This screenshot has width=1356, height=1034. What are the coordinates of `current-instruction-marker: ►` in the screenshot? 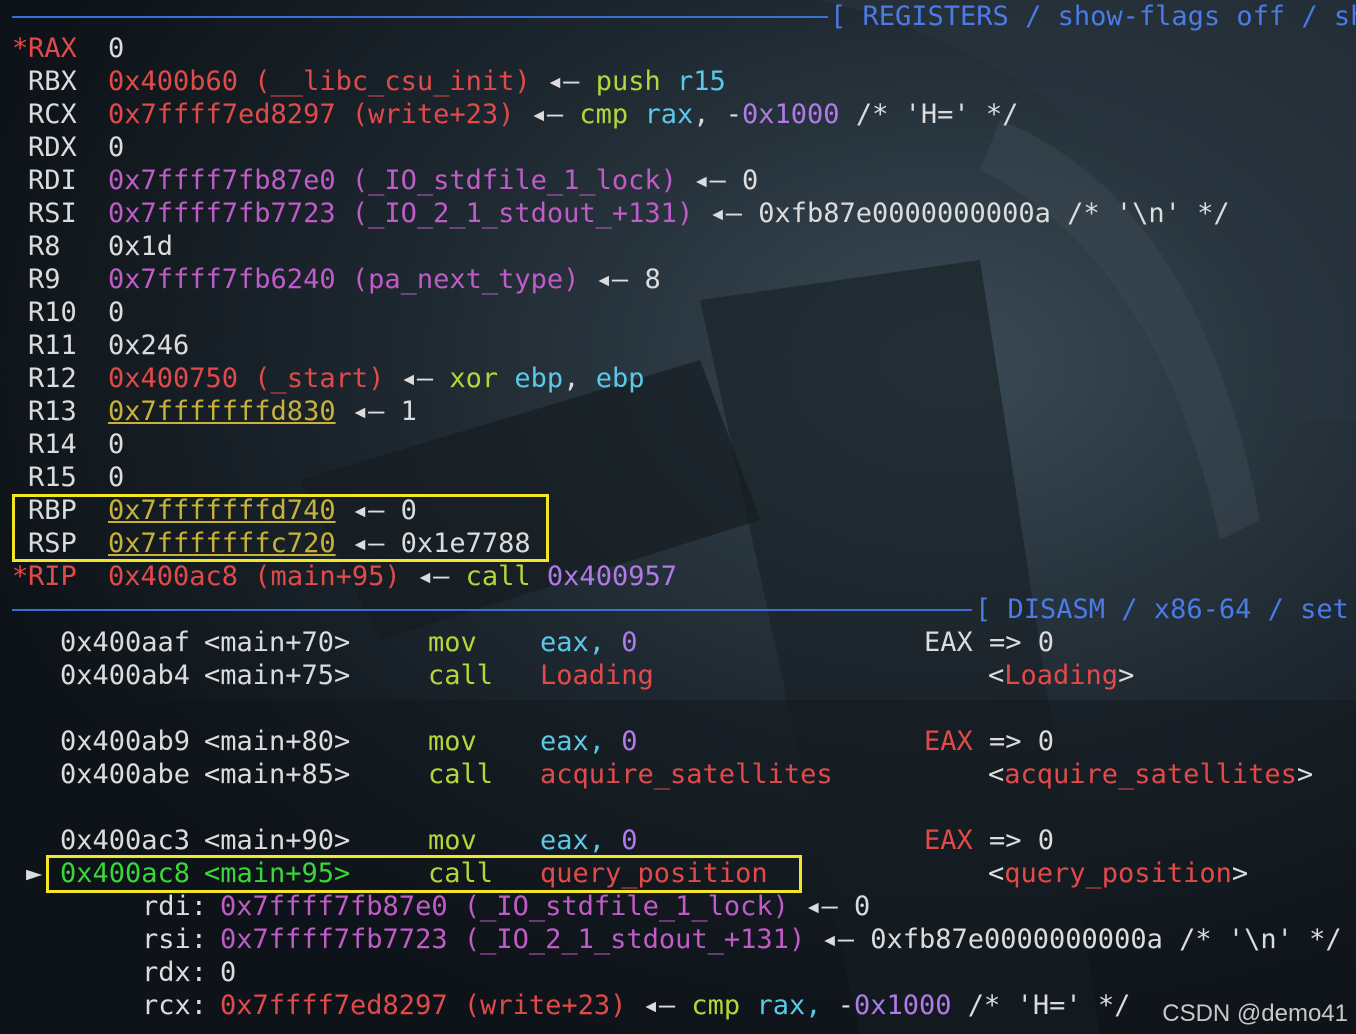 It's located at (34, 873).